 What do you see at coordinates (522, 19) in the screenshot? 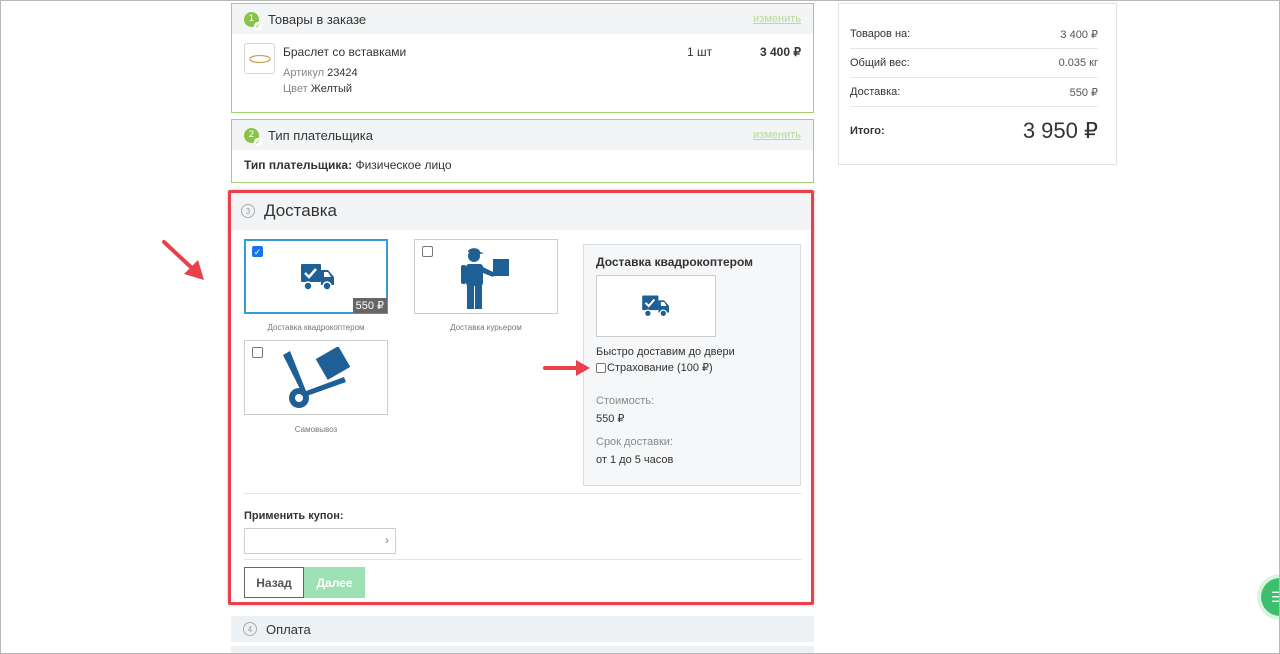
I see `order-items-header: 1 ✓ Товары в заказе изменить` at bounding box center [522, 19].